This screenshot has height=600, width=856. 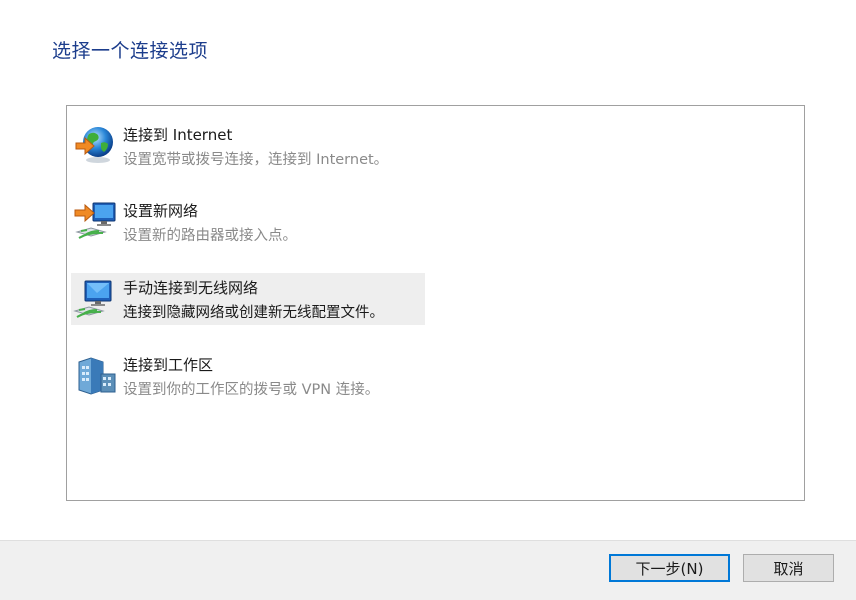 What do you see at coordinates (428, 570) in the screenshot?
I see `dialog-footer: 下一步(N) 取消` at bounding box center [428, 570].